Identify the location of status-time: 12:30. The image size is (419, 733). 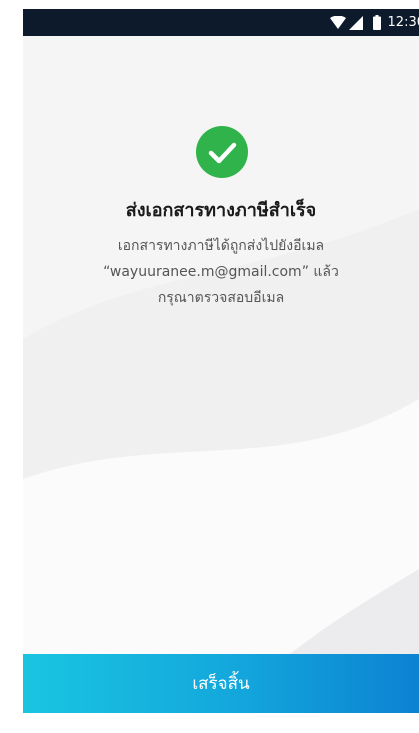
(403, 22).